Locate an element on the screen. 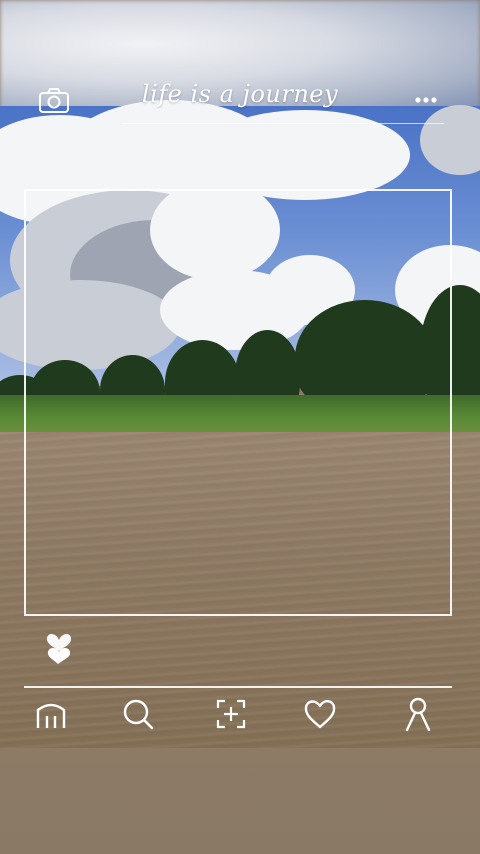  nav-home is located at coordinates (51, 714).